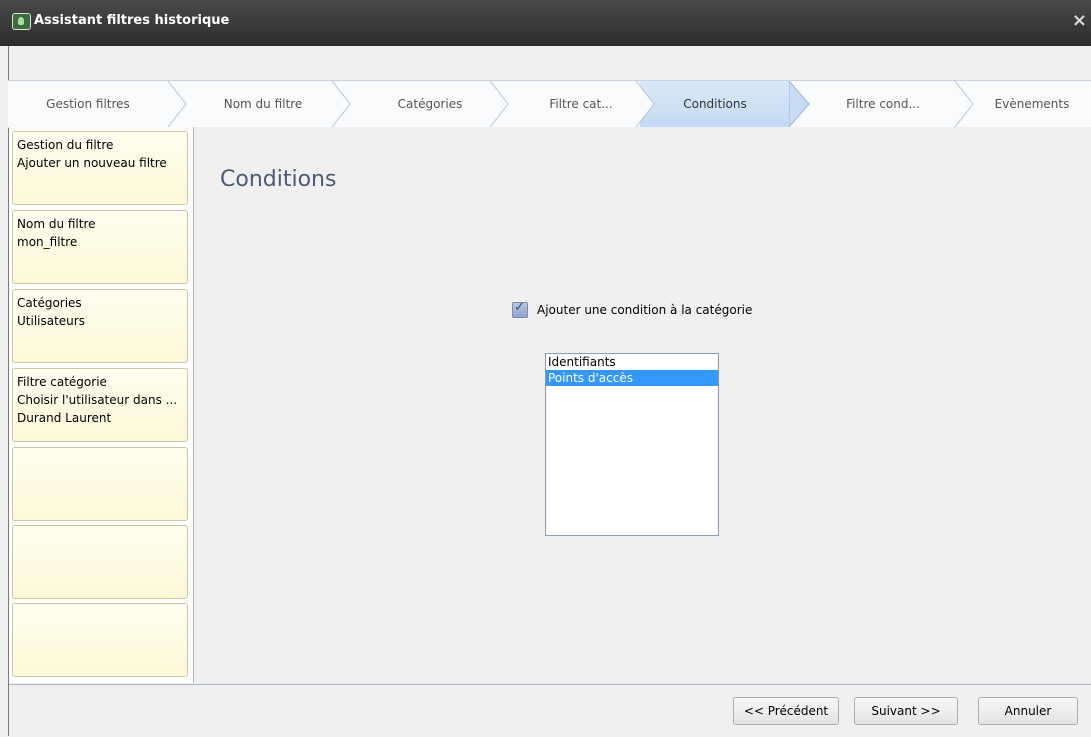 This screenshot has width=1091, height=737. What do you see at coordinates (1032, 104) in the screenshot?
I see `step-evenements: Evènements` at bounding box center [1032, 104].